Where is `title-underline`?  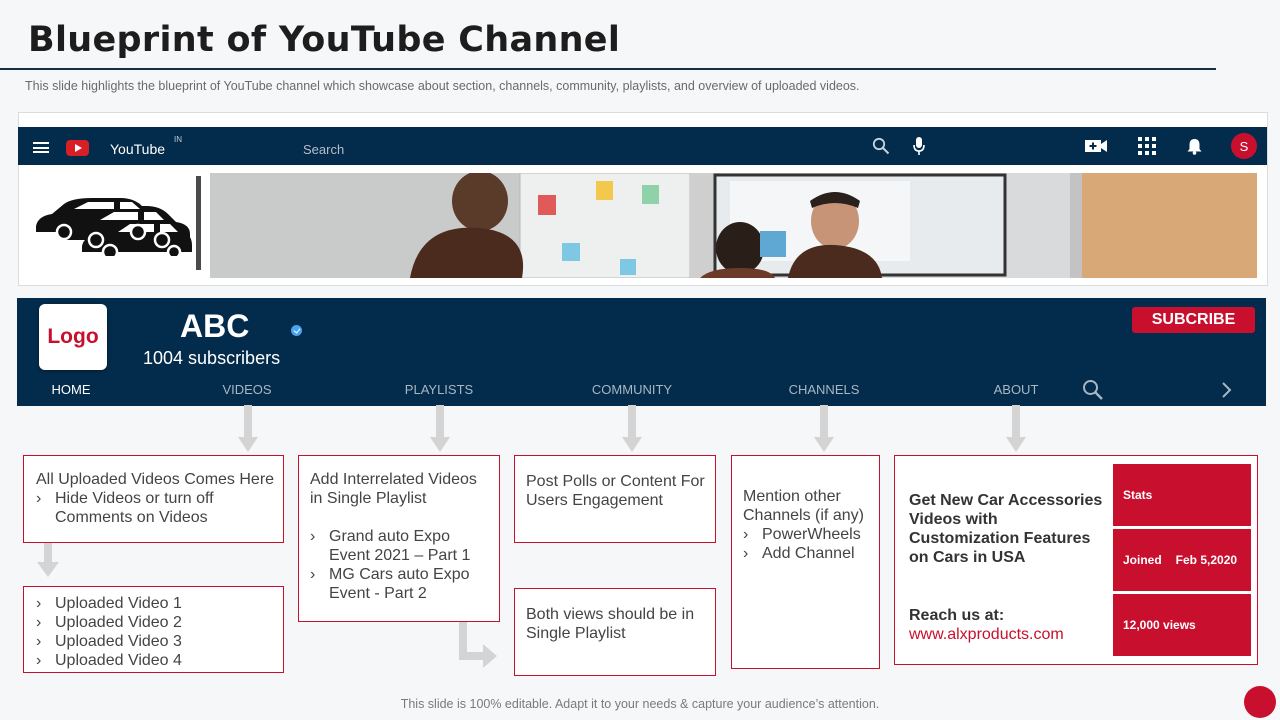 title-underline is located at coordinates (608, 69).